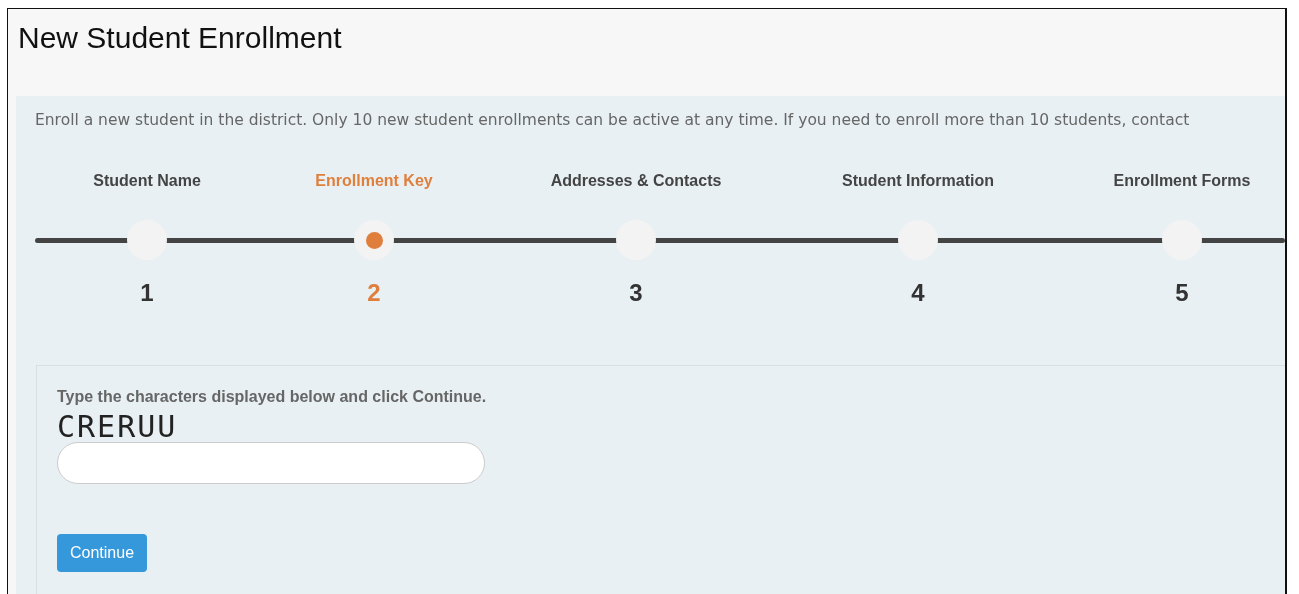 Image resolution: width=1299 pixels, height=594 pixels. What do you see at coordinates (1182, 293) in the screenshot?
I see `step-number: 5` at bounding box center [1182, 293].